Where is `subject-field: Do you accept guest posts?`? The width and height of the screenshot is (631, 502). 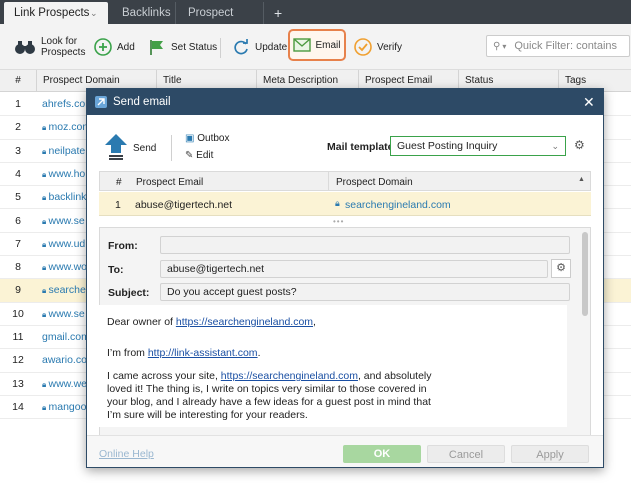
subject-field: Do you accept guest posts? is located at coordinates (365, 292).